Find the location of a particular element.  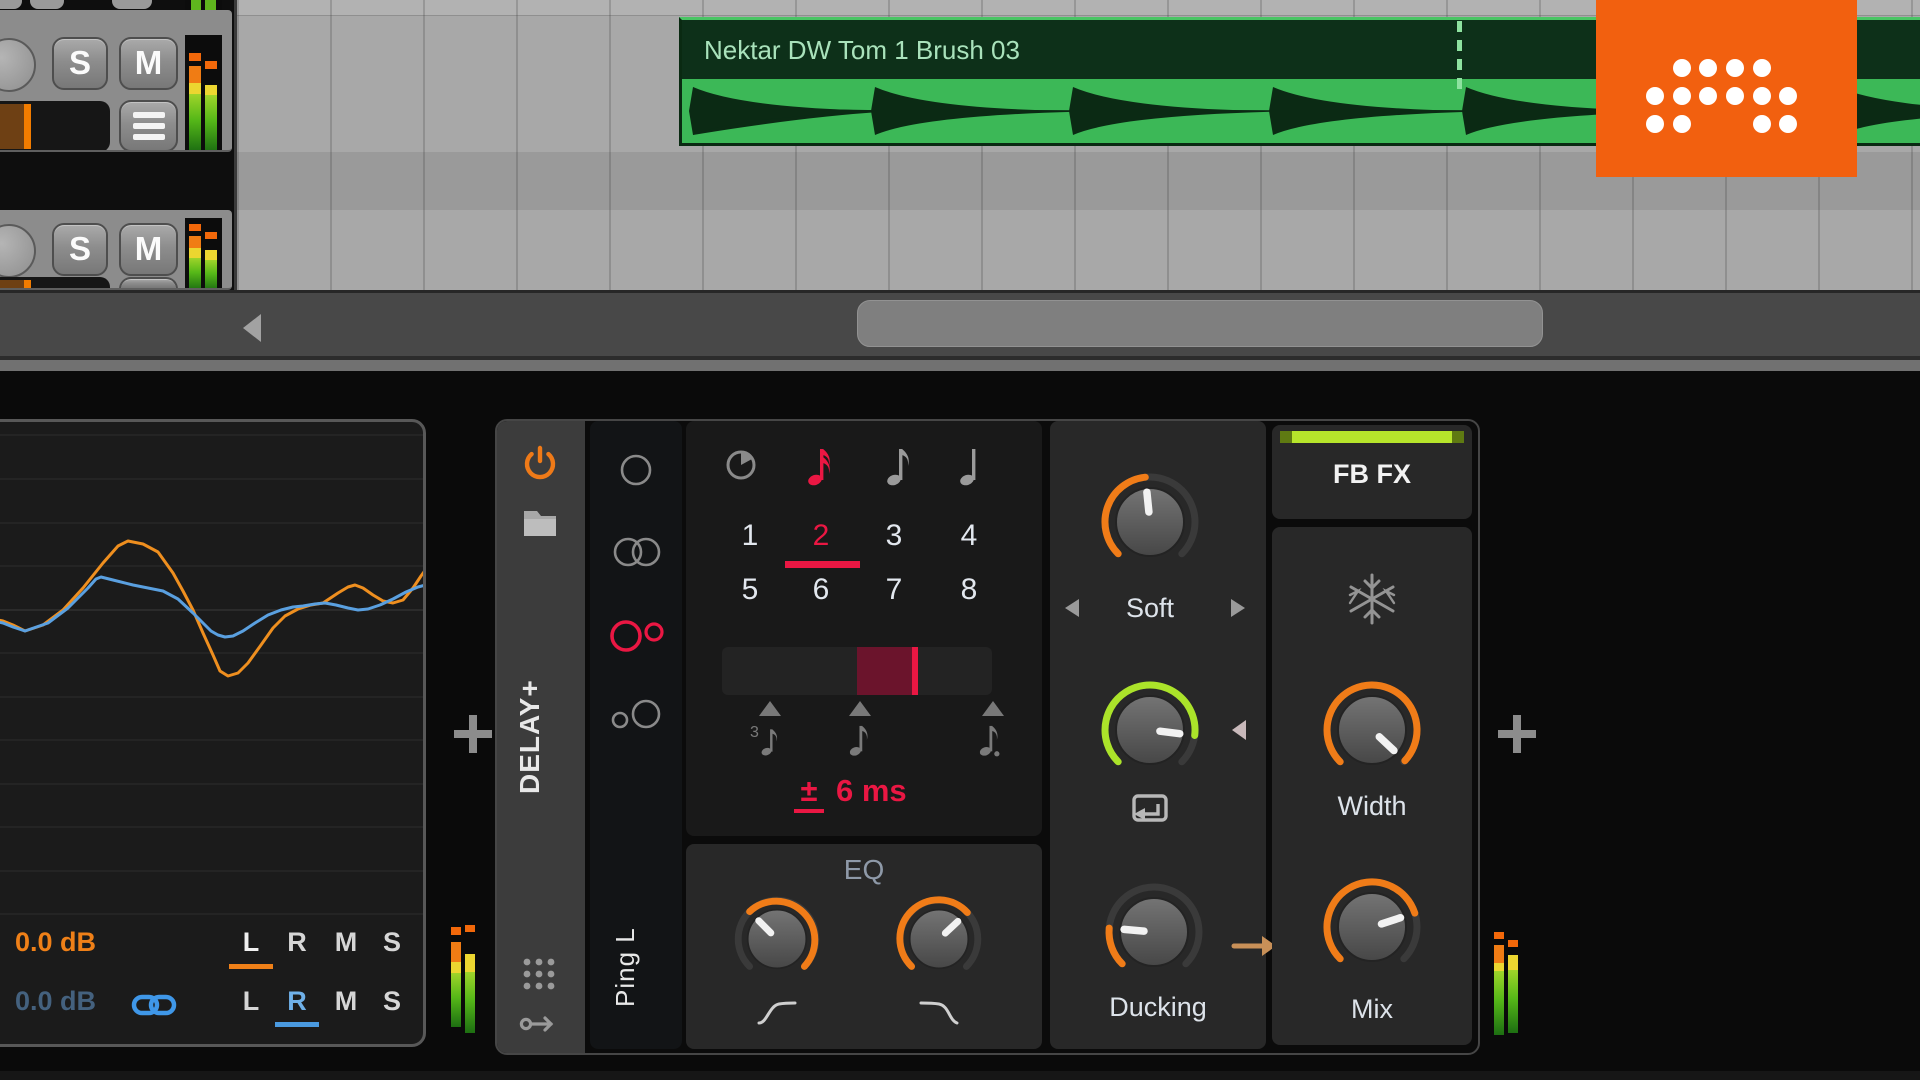

bitwig-logo-dots is located at coordinates (1721, 96).